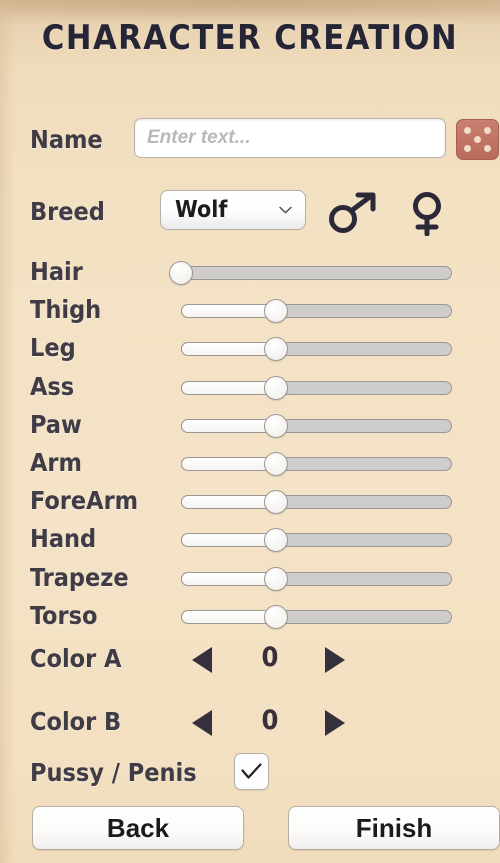 This screenshot has height=863, width=500. I want to click on slider-row-trapeze: Trapeze, so click(250, 580).